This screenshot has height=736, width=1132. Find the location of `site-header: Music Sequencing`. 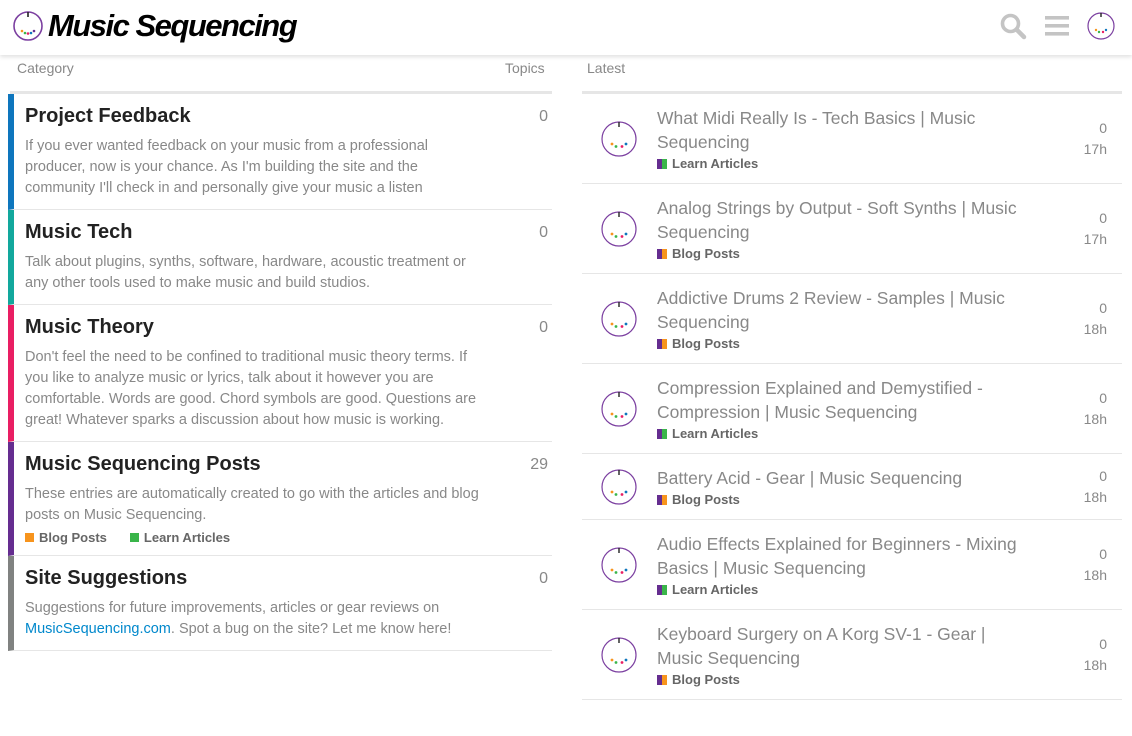

site-header: Music Sequencing is located at coordinates (566, 27).